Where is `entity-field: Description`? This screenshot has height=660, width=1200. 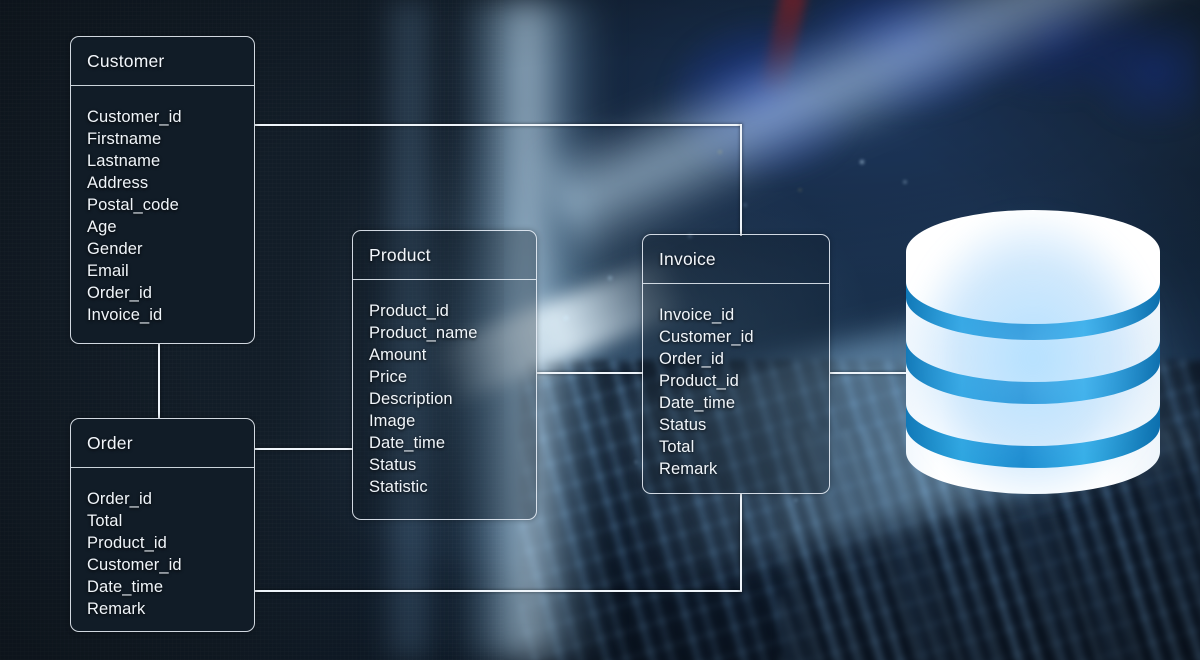
entity-field: Description is located at coordinates (411, 399).